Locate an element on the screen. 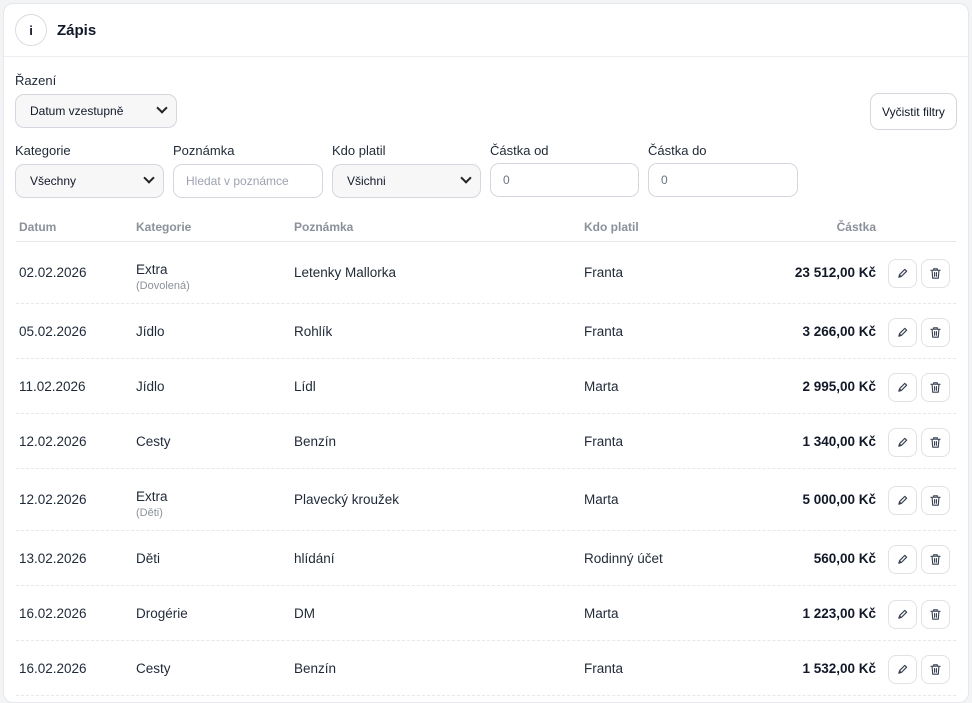 The image size is (972, 703). column-date: Datum is located at coordinates (37, 227).